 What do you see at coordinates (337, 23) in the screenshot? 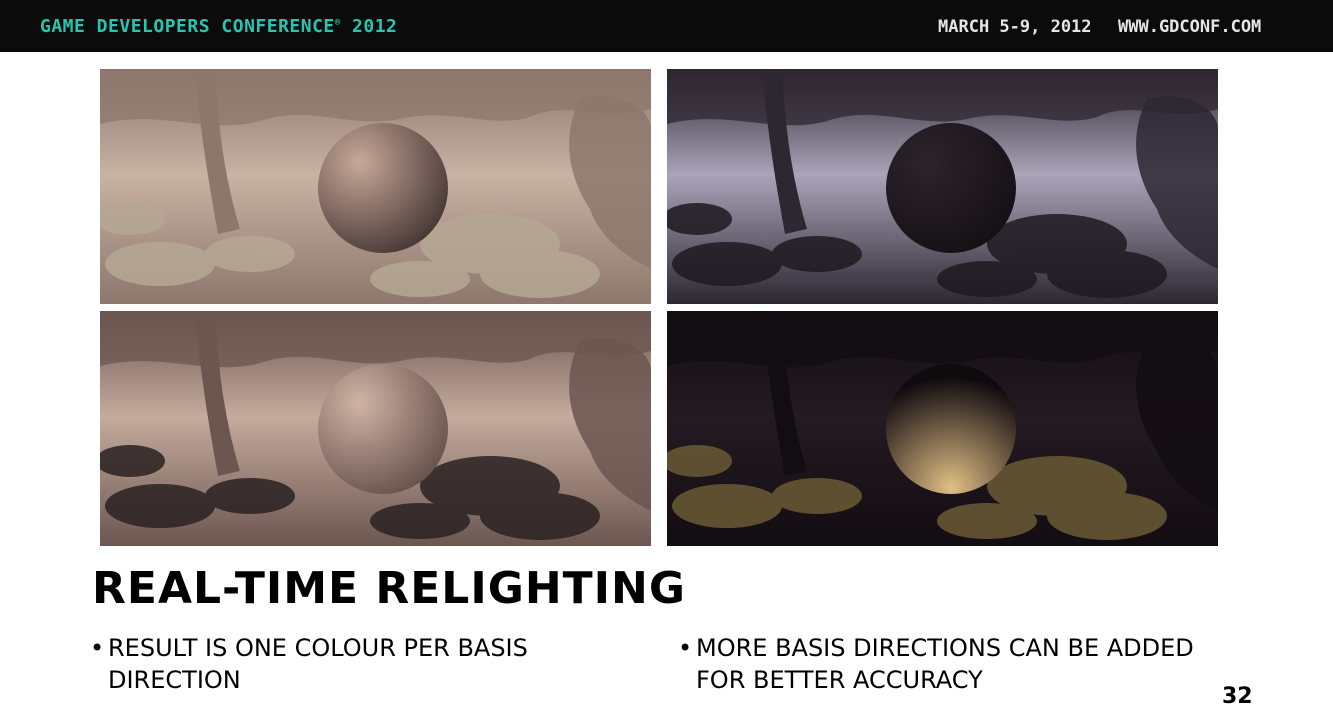
I see `registered-mark: ®` at bounding box center [337, 23].